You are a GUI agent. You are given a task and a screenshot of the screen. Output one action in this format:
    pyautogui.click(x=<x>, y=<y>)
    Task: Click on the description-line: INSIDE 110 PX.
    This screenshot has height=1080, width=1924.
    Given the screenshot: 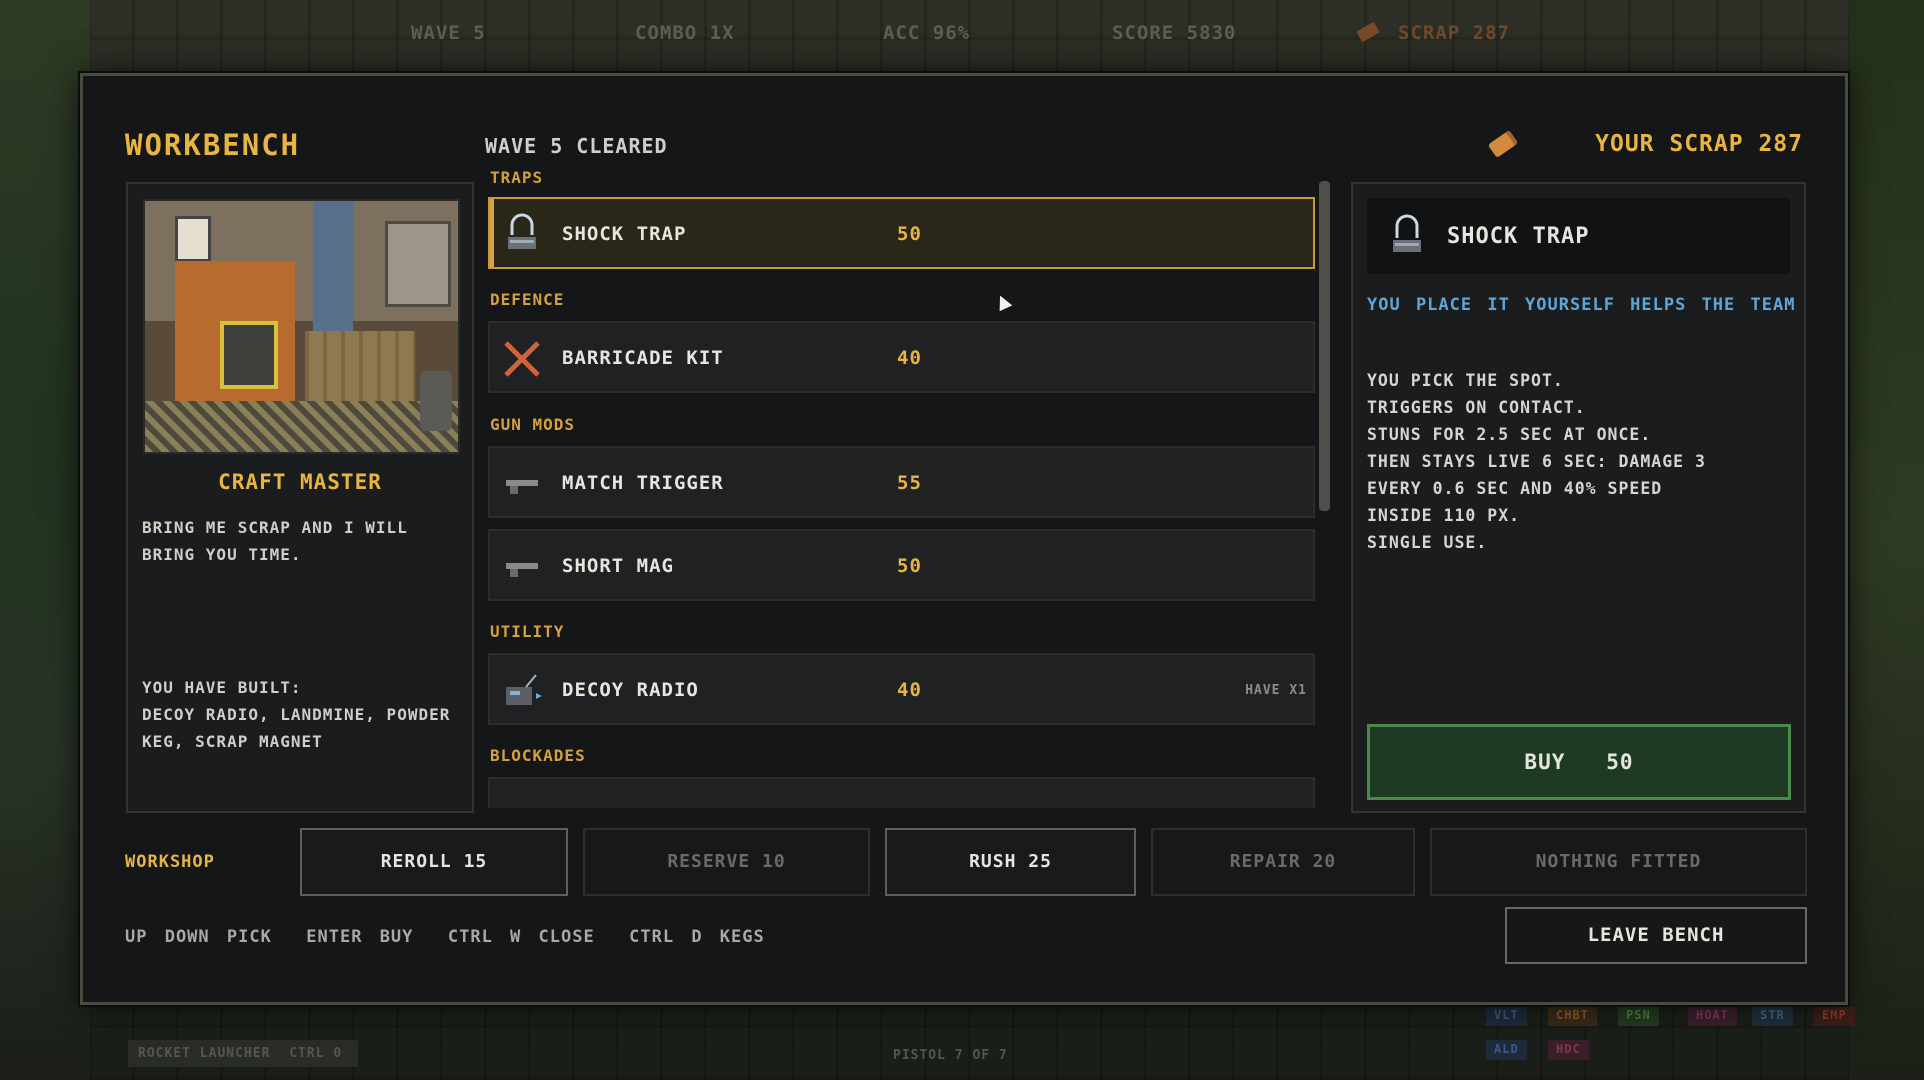 What is the action you would take?
    pyautogui.click(x=1444, y=515)
    